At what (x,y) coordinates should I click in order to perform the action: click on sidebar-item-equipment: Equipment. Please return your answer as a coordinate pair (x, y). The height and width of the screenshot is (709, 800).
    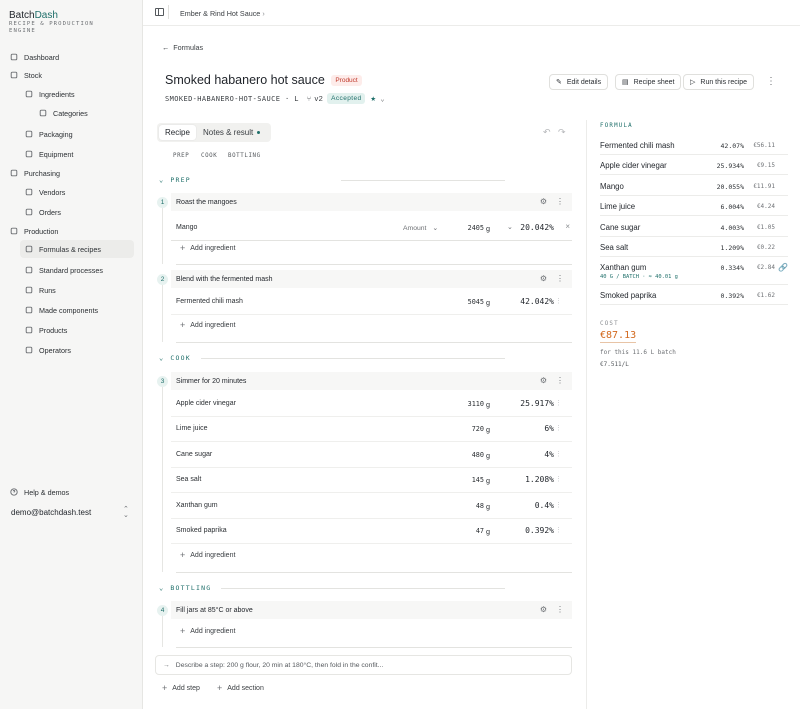
    Looking at the image, I should click on (79, 154).